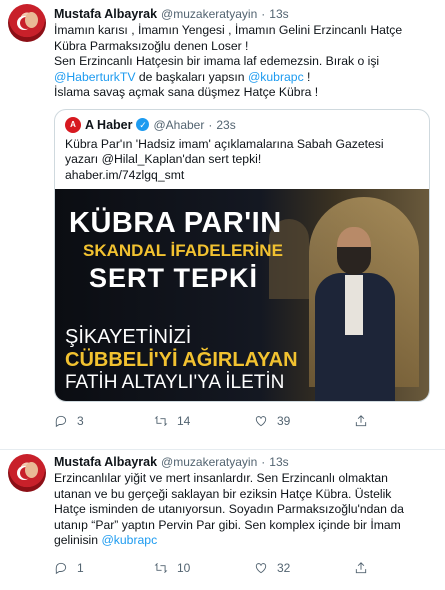  I want to click on tweet-actions: 3 14 39, so click(219, 421).